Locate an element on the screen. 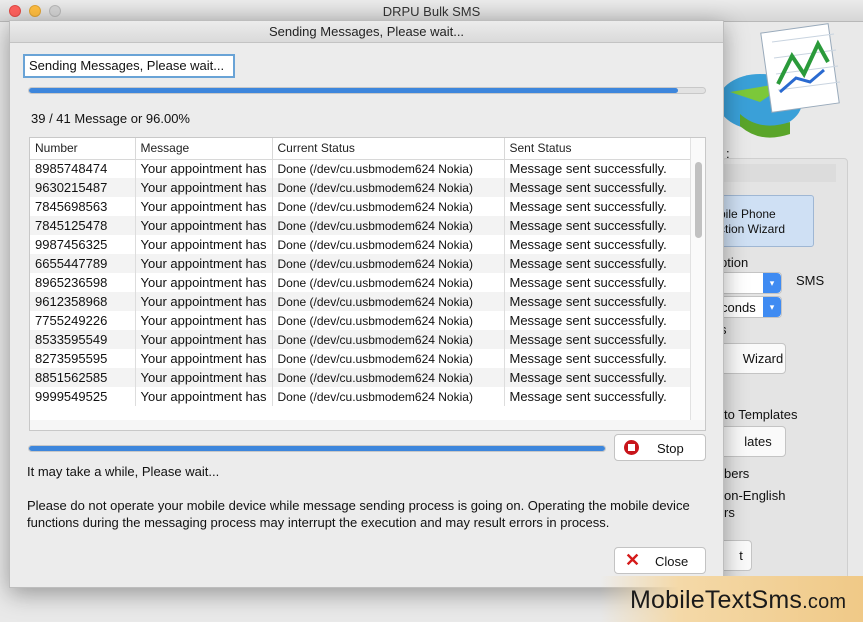  close-icon: ✕ is located at coordinates (633, 560).